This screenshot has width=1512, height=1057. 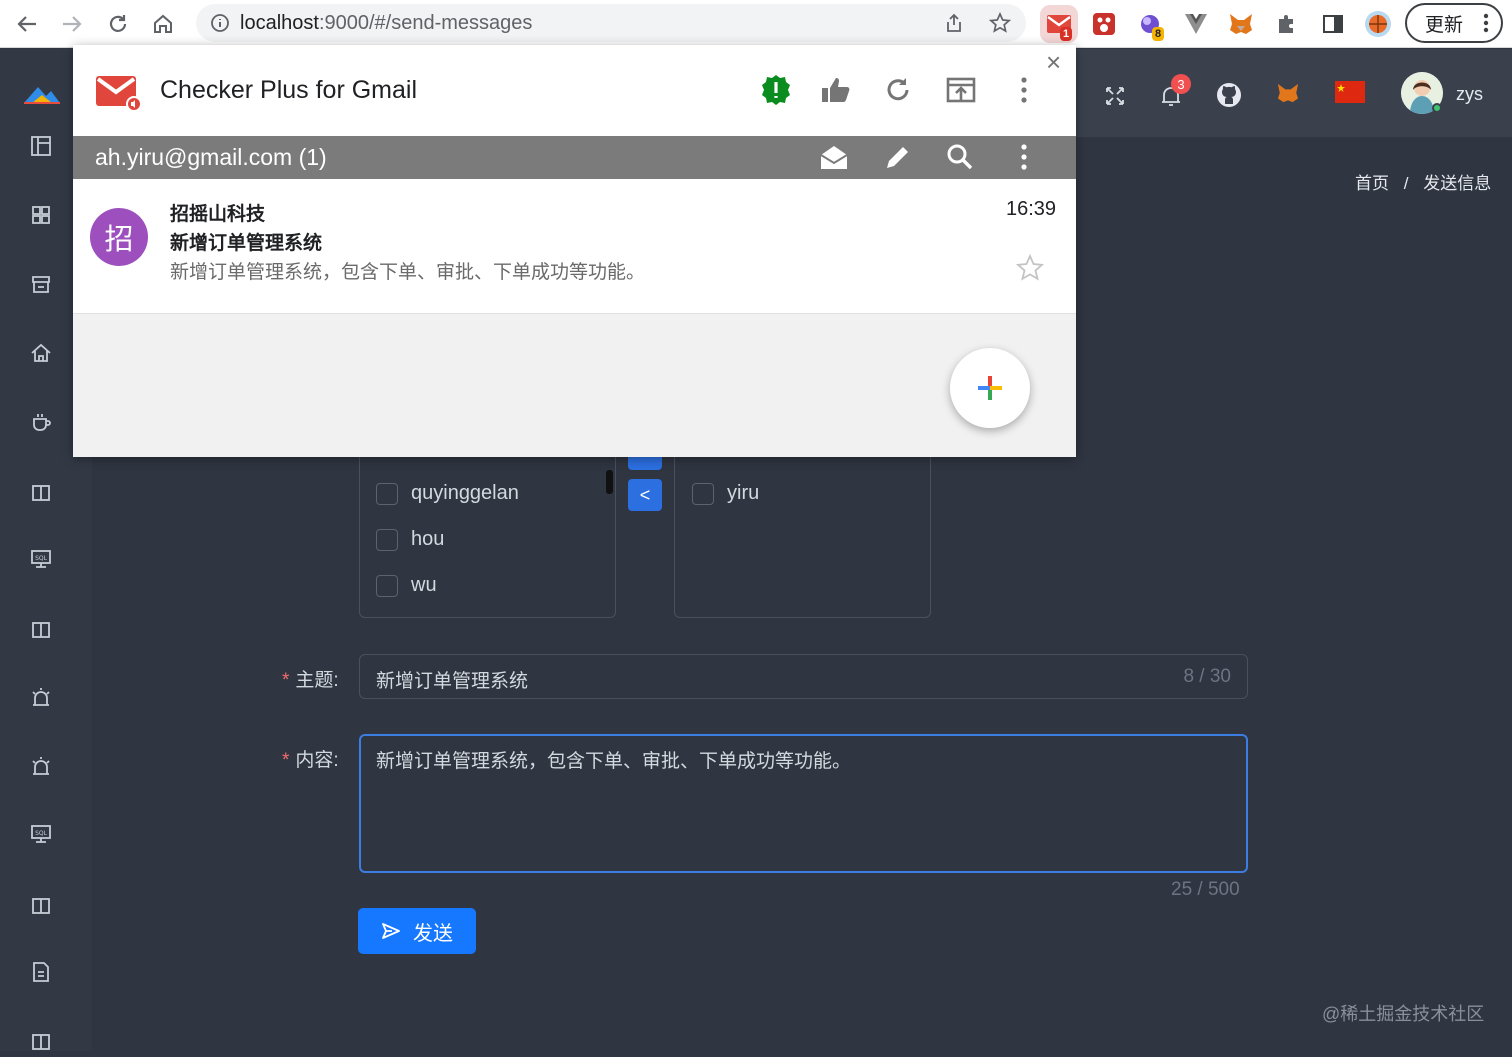 What do you see at coordinates (72, 24) in the screenshot?
I see `forward-icon` at bounding box center [72, 24].